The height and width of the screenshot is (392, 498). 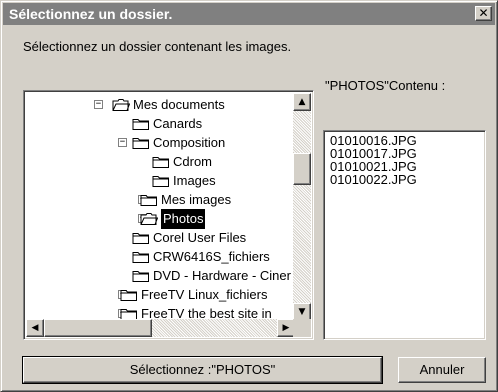 What do you see at coordinates (160, 200) in the screenshot?
I see `tree-item: +Mes images` at bounding box center [160, 200].